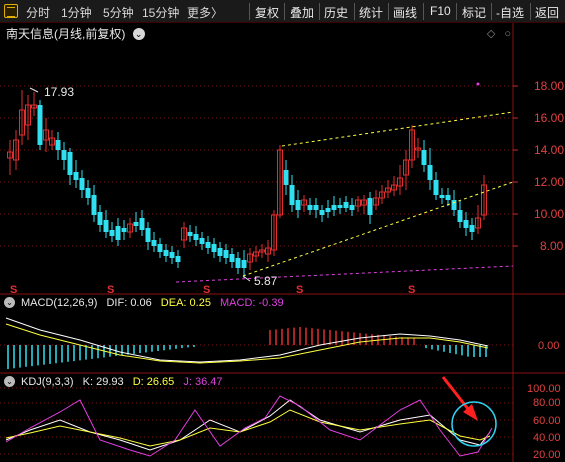 The height and width of the screenshot is (462, 565). I want to click on macd-dif-line, so click(247, 340).